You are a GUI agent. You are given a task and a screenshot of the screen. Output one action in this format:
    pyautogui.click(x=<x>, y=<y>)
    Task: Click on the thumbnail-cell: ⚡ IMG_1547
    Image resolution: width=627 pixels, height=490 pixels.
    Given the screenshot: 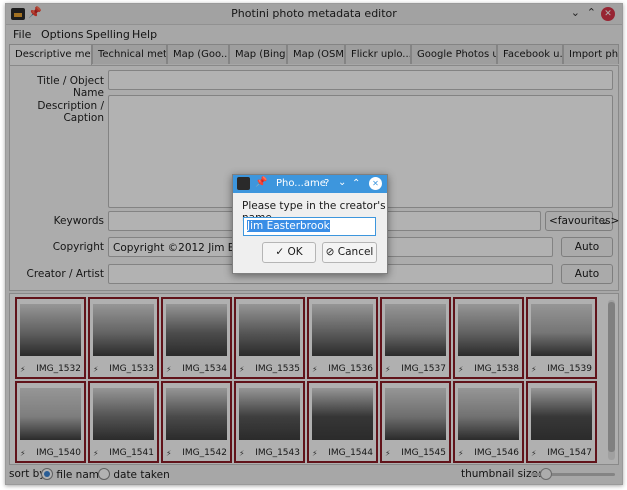 What is the action you would take?
    pyautogui.click(x=561, y=422)
    